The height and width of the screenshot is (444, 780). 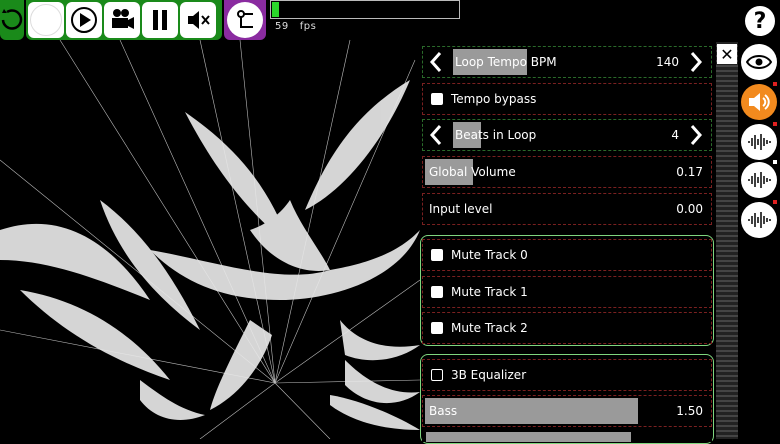 What do you see at coordinates (567, 135) in the screenshot?
I see `beats-in-loop-slider: Beats in Loop 4` at bounding box center [567, 135].